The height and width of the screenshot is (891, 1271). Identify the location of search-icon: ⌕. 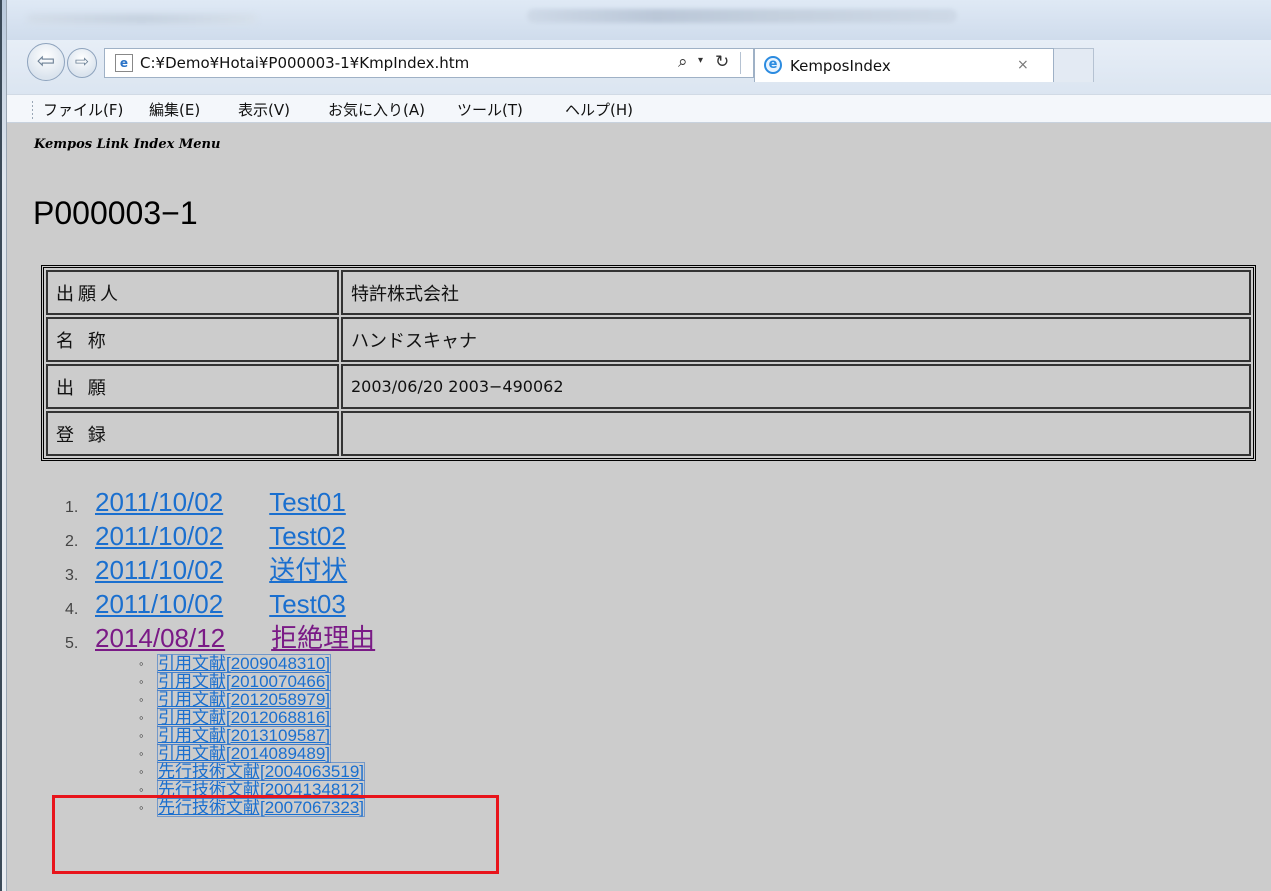
(683, 62).